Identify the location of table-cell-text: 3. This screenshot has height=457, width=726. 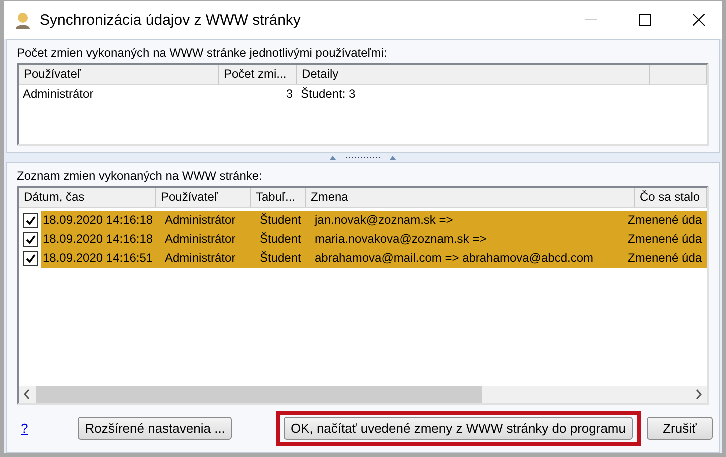
(289, 94).